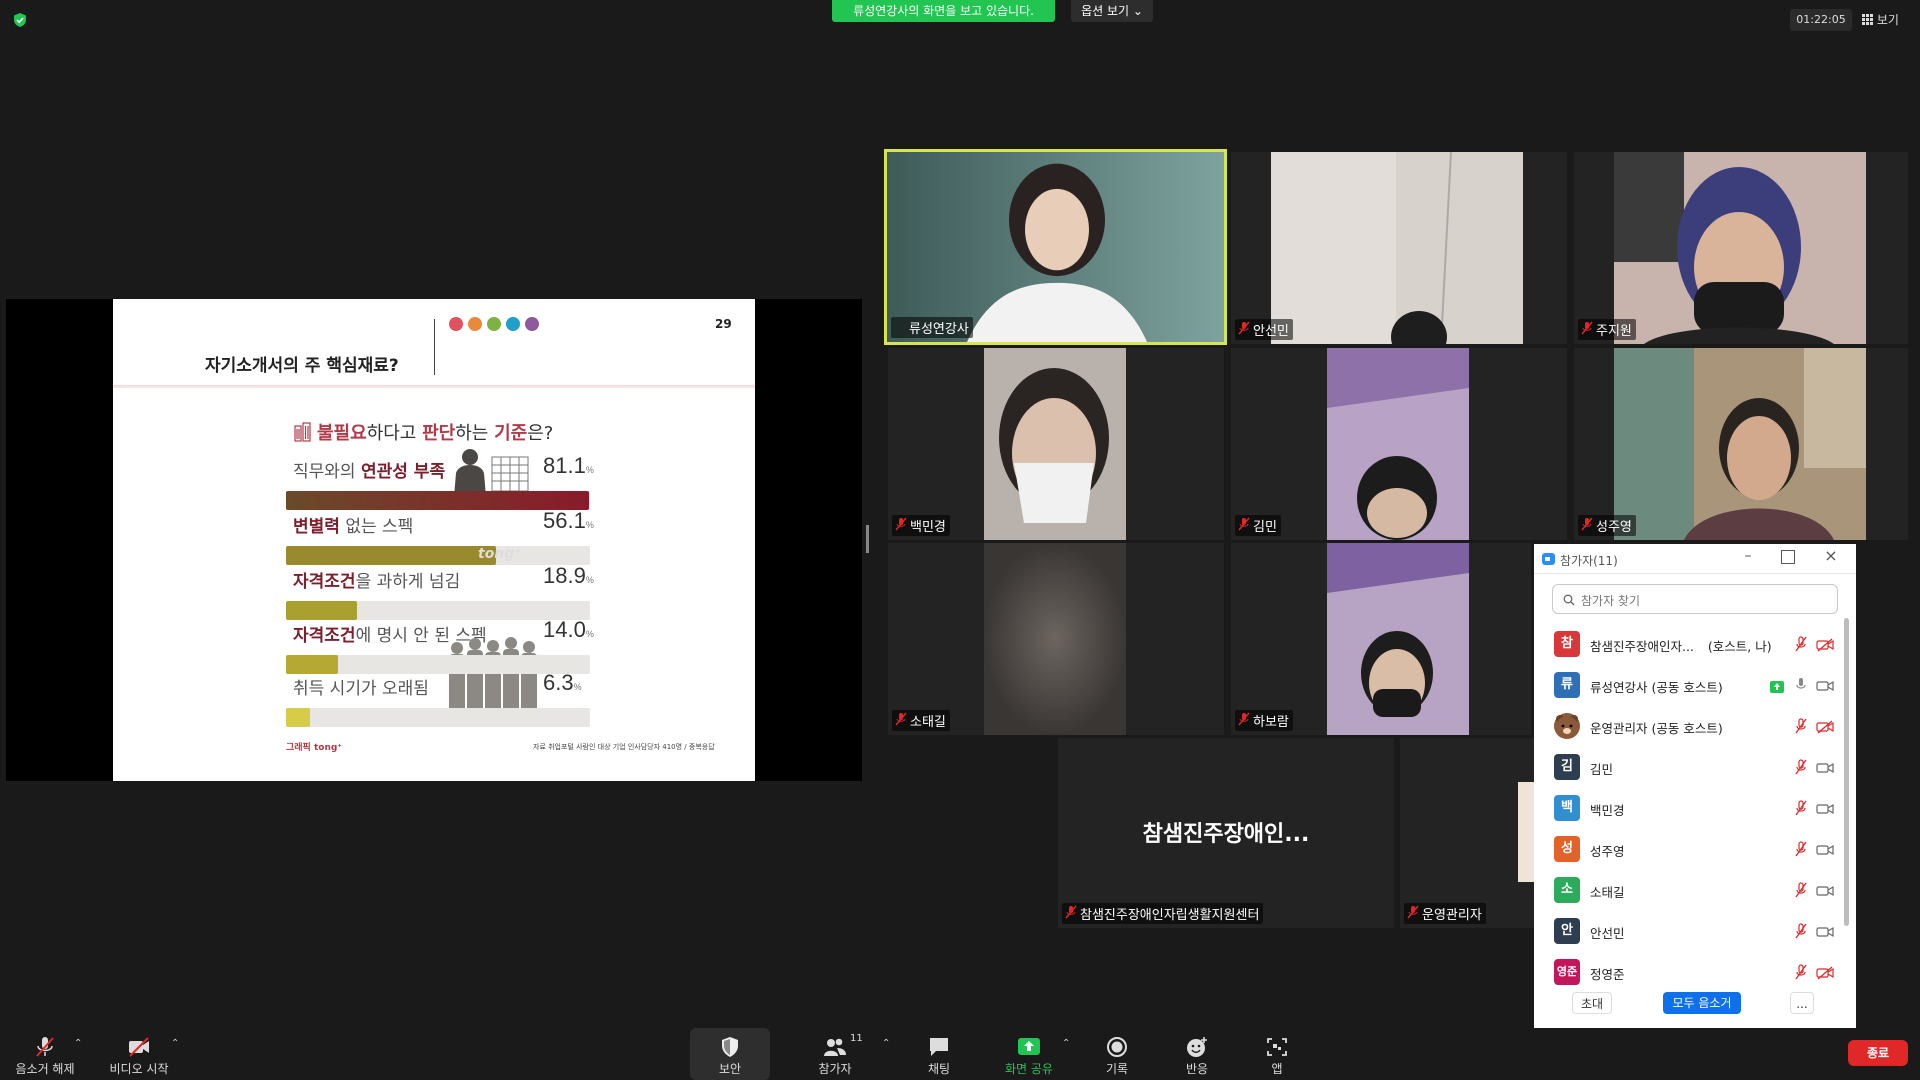 This screenshot has width=1920, height=1080. I want to click on participant-row: 운영관리자 (공동 호스트), so click(1695, 727).